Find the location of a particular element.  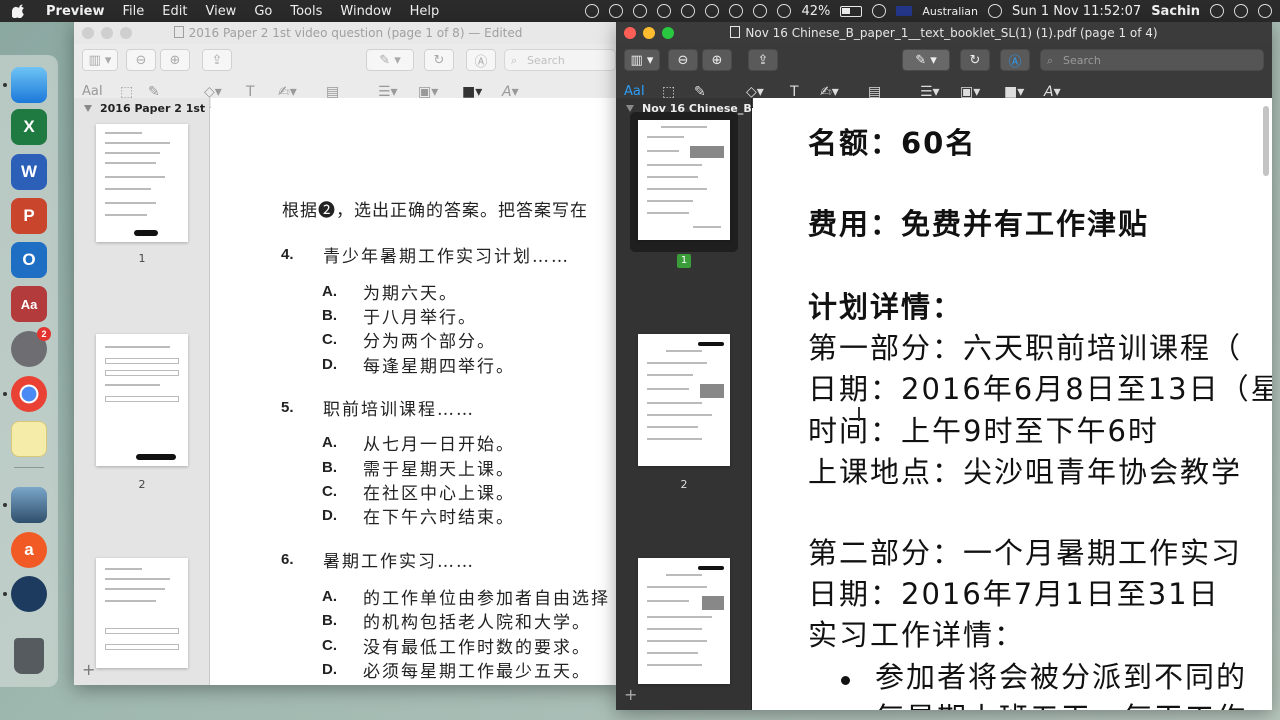

search-placeholder: Search is located at coordinates (1082, 60).